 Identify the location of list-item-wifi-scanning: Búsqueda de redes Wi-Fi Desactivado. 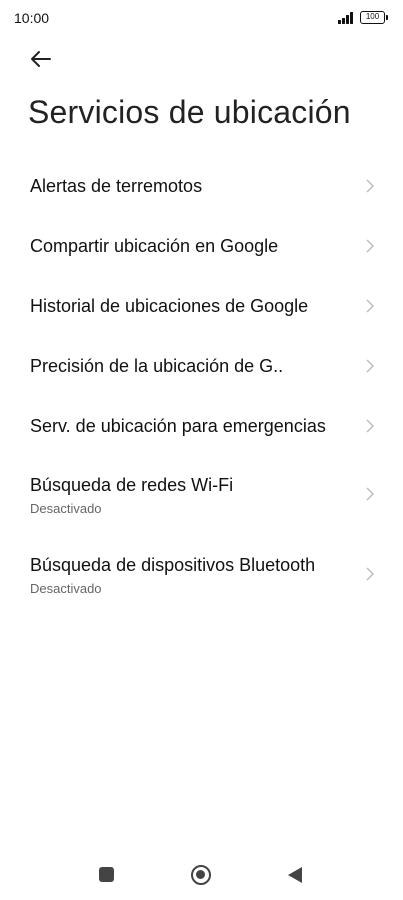
(201, 495).